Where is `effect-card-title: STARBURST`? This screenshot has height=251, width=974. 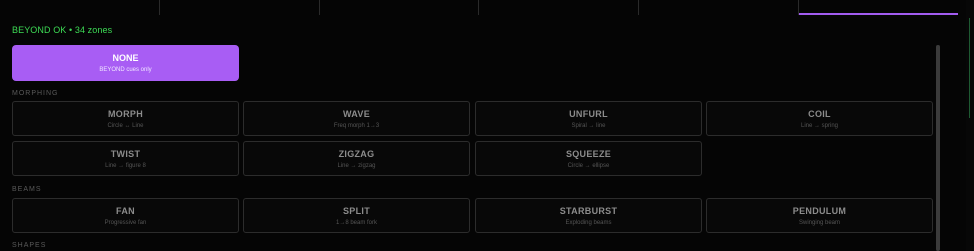
effect-card-title: STARBURST is located at coordinates (588, 211).